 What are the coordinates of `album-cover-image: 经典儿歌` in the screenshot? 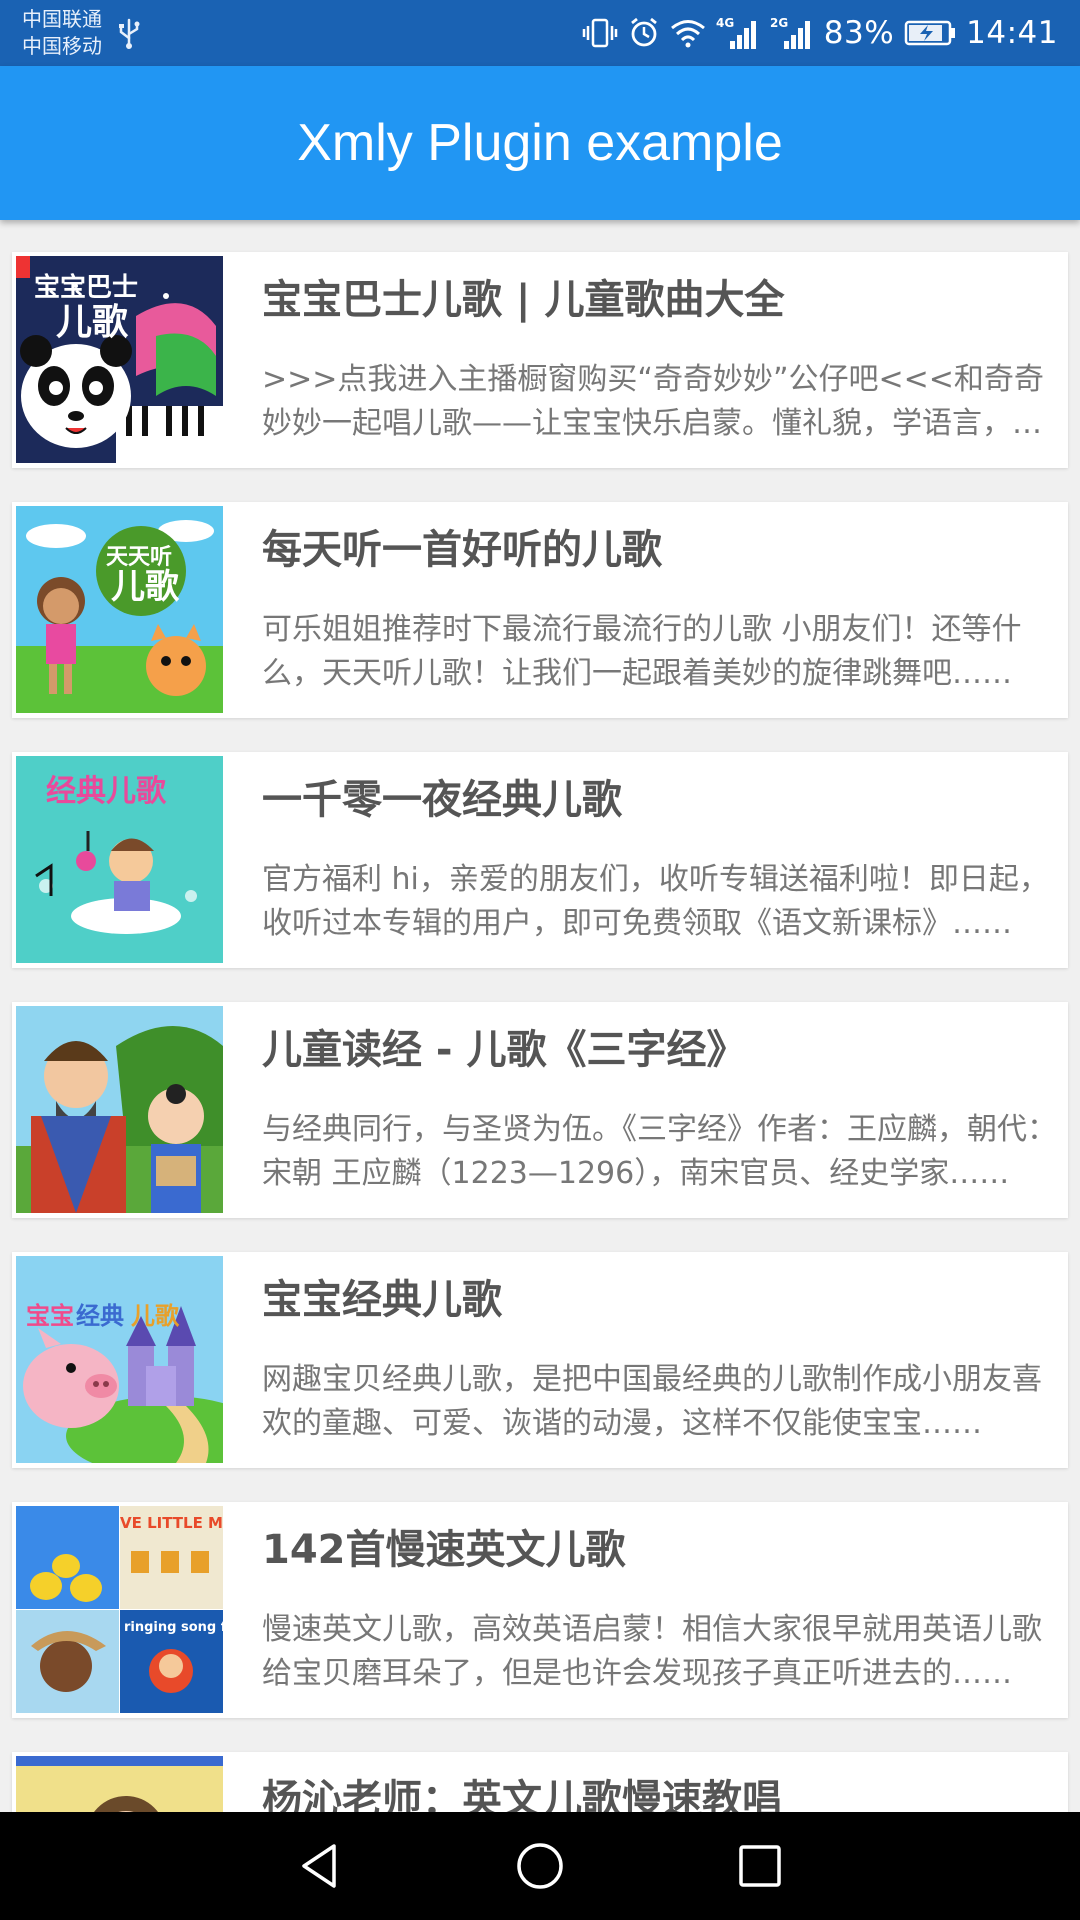 It's located at (119, 859).